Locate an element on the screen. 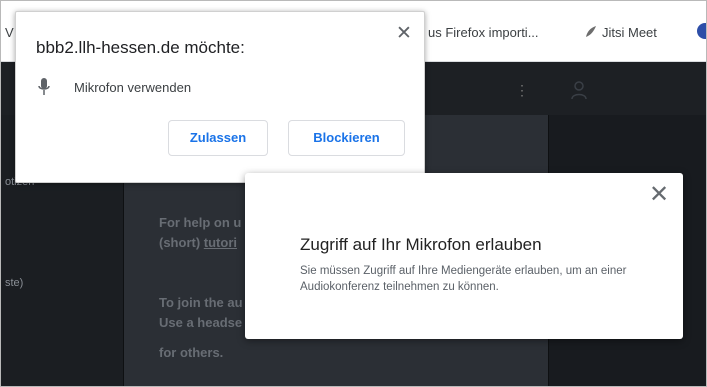 The width and height of the screenshot is (707, 387). join-text-line: To join the au is located at coordinates (201, 302).